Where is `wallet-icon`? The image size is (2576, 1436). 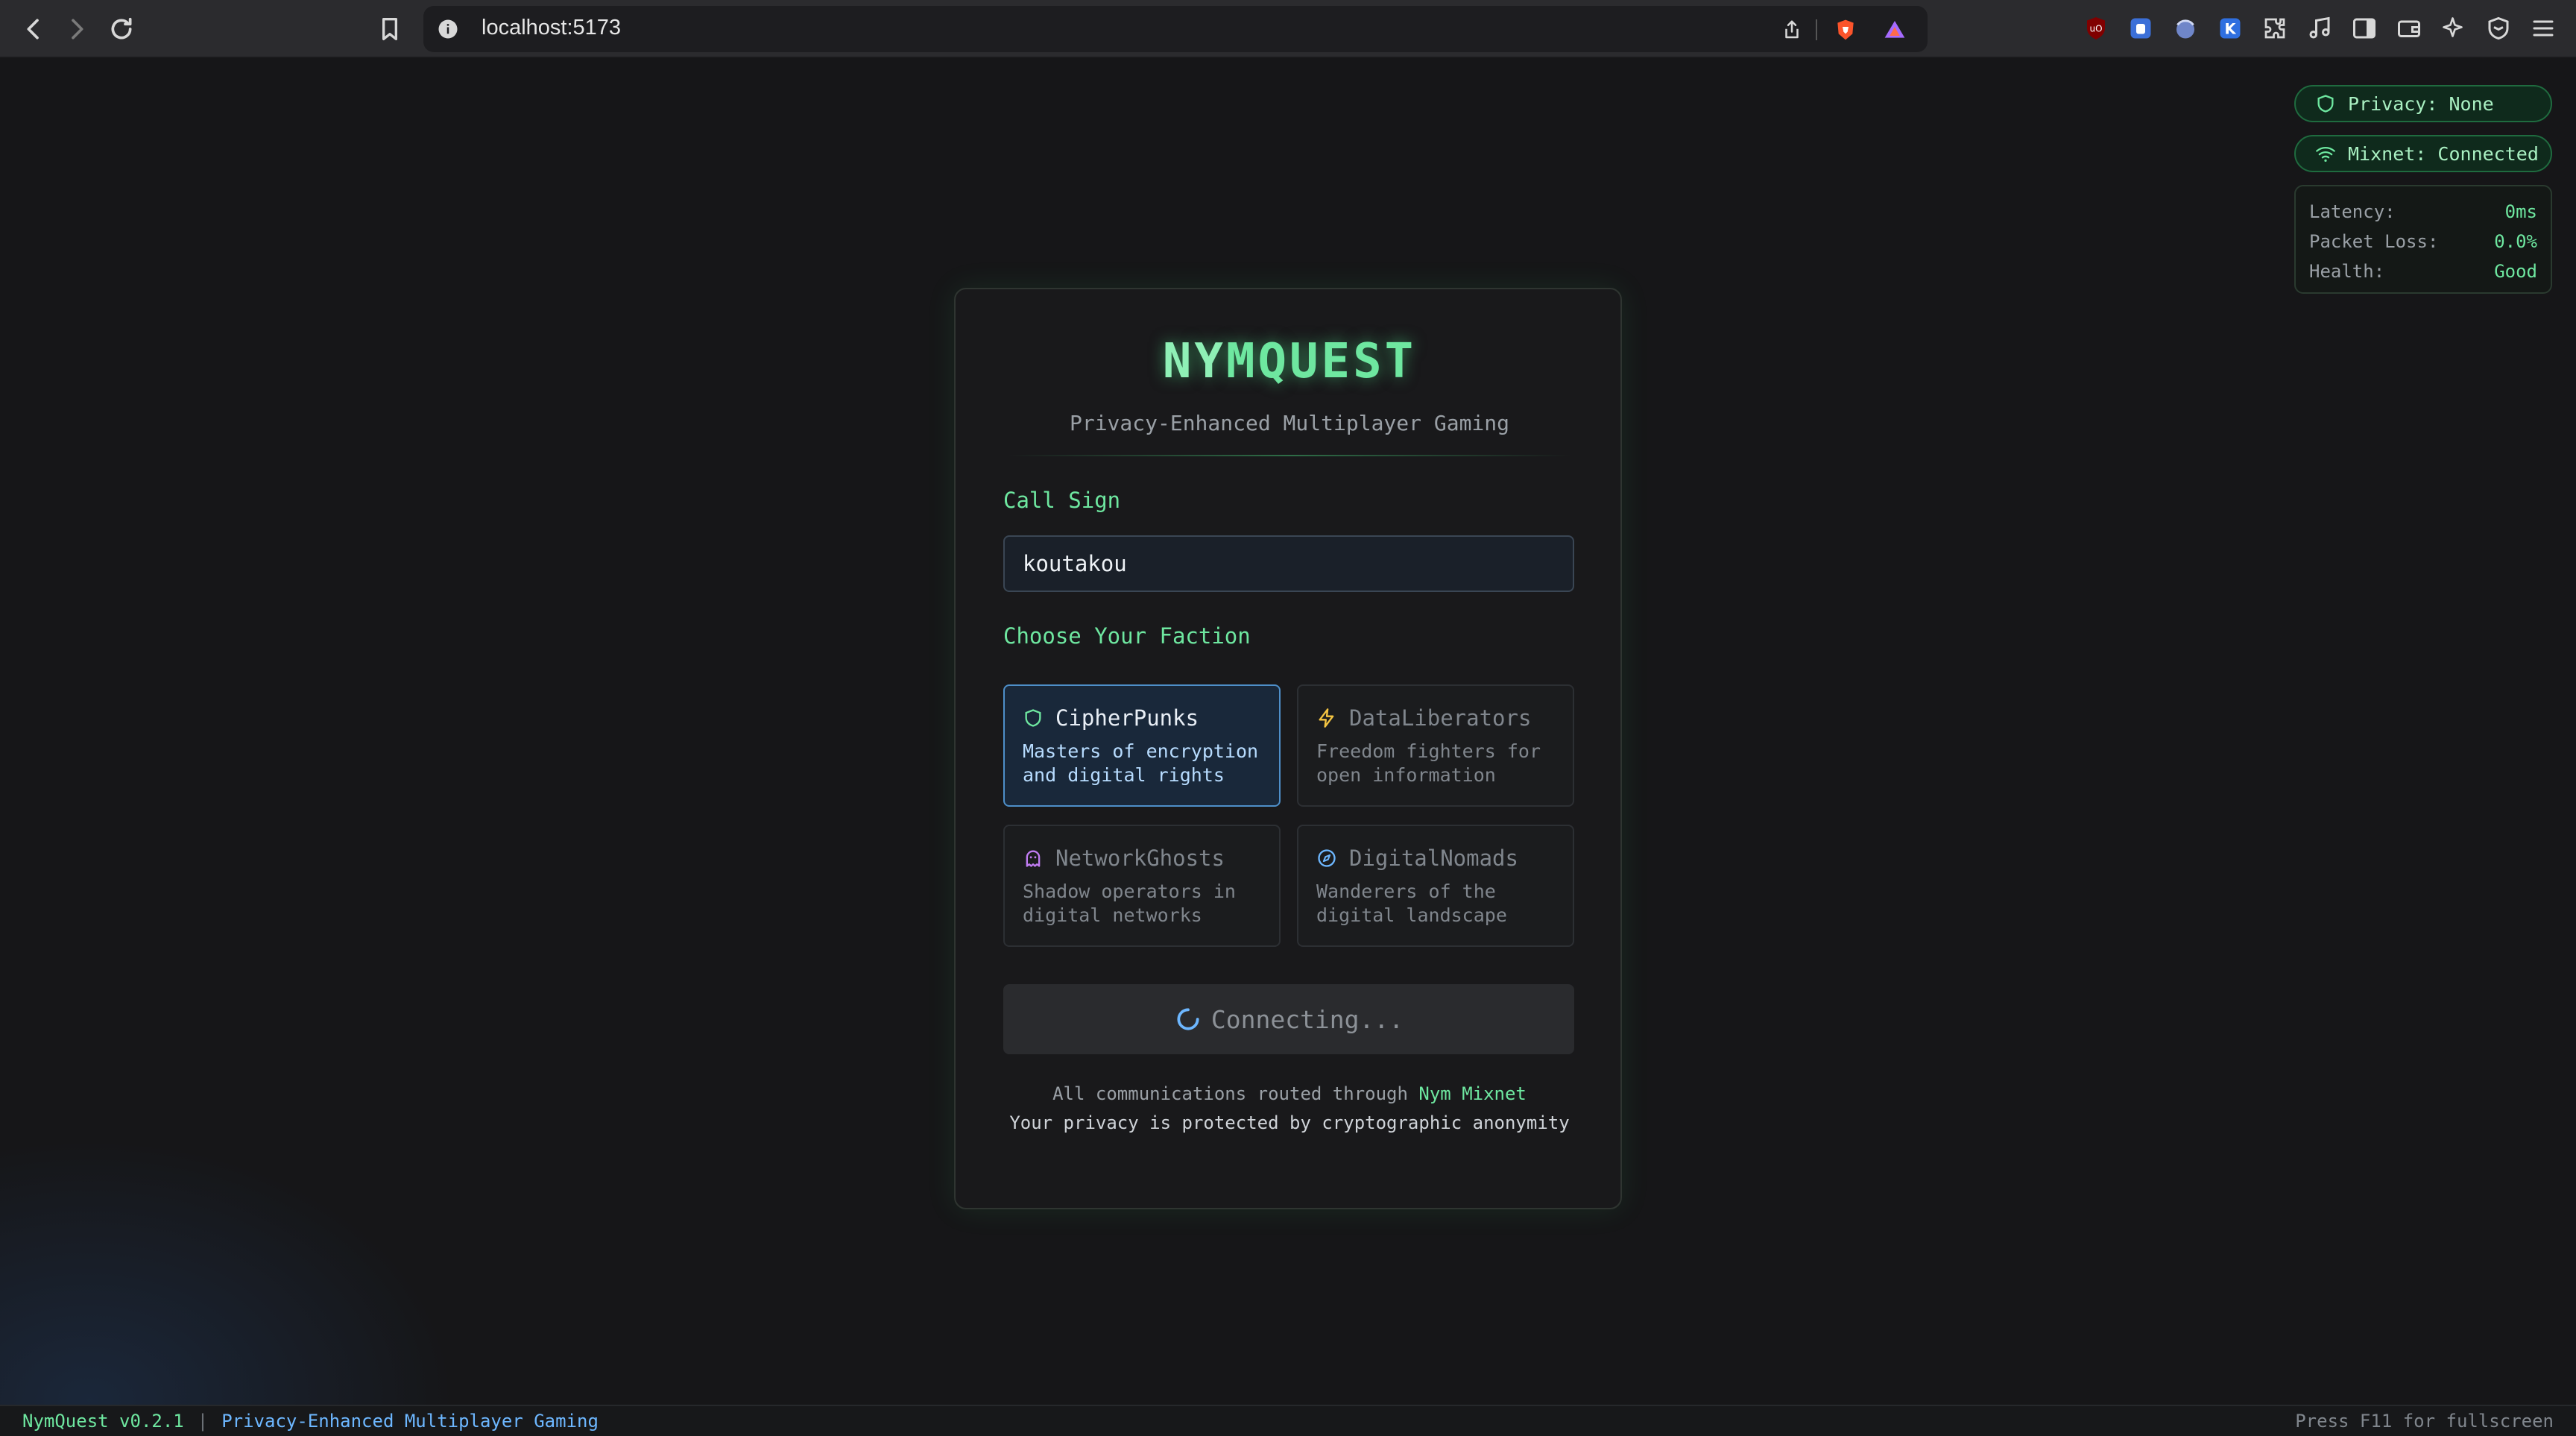
wallet-icon is located at coordinates (2409, 29).